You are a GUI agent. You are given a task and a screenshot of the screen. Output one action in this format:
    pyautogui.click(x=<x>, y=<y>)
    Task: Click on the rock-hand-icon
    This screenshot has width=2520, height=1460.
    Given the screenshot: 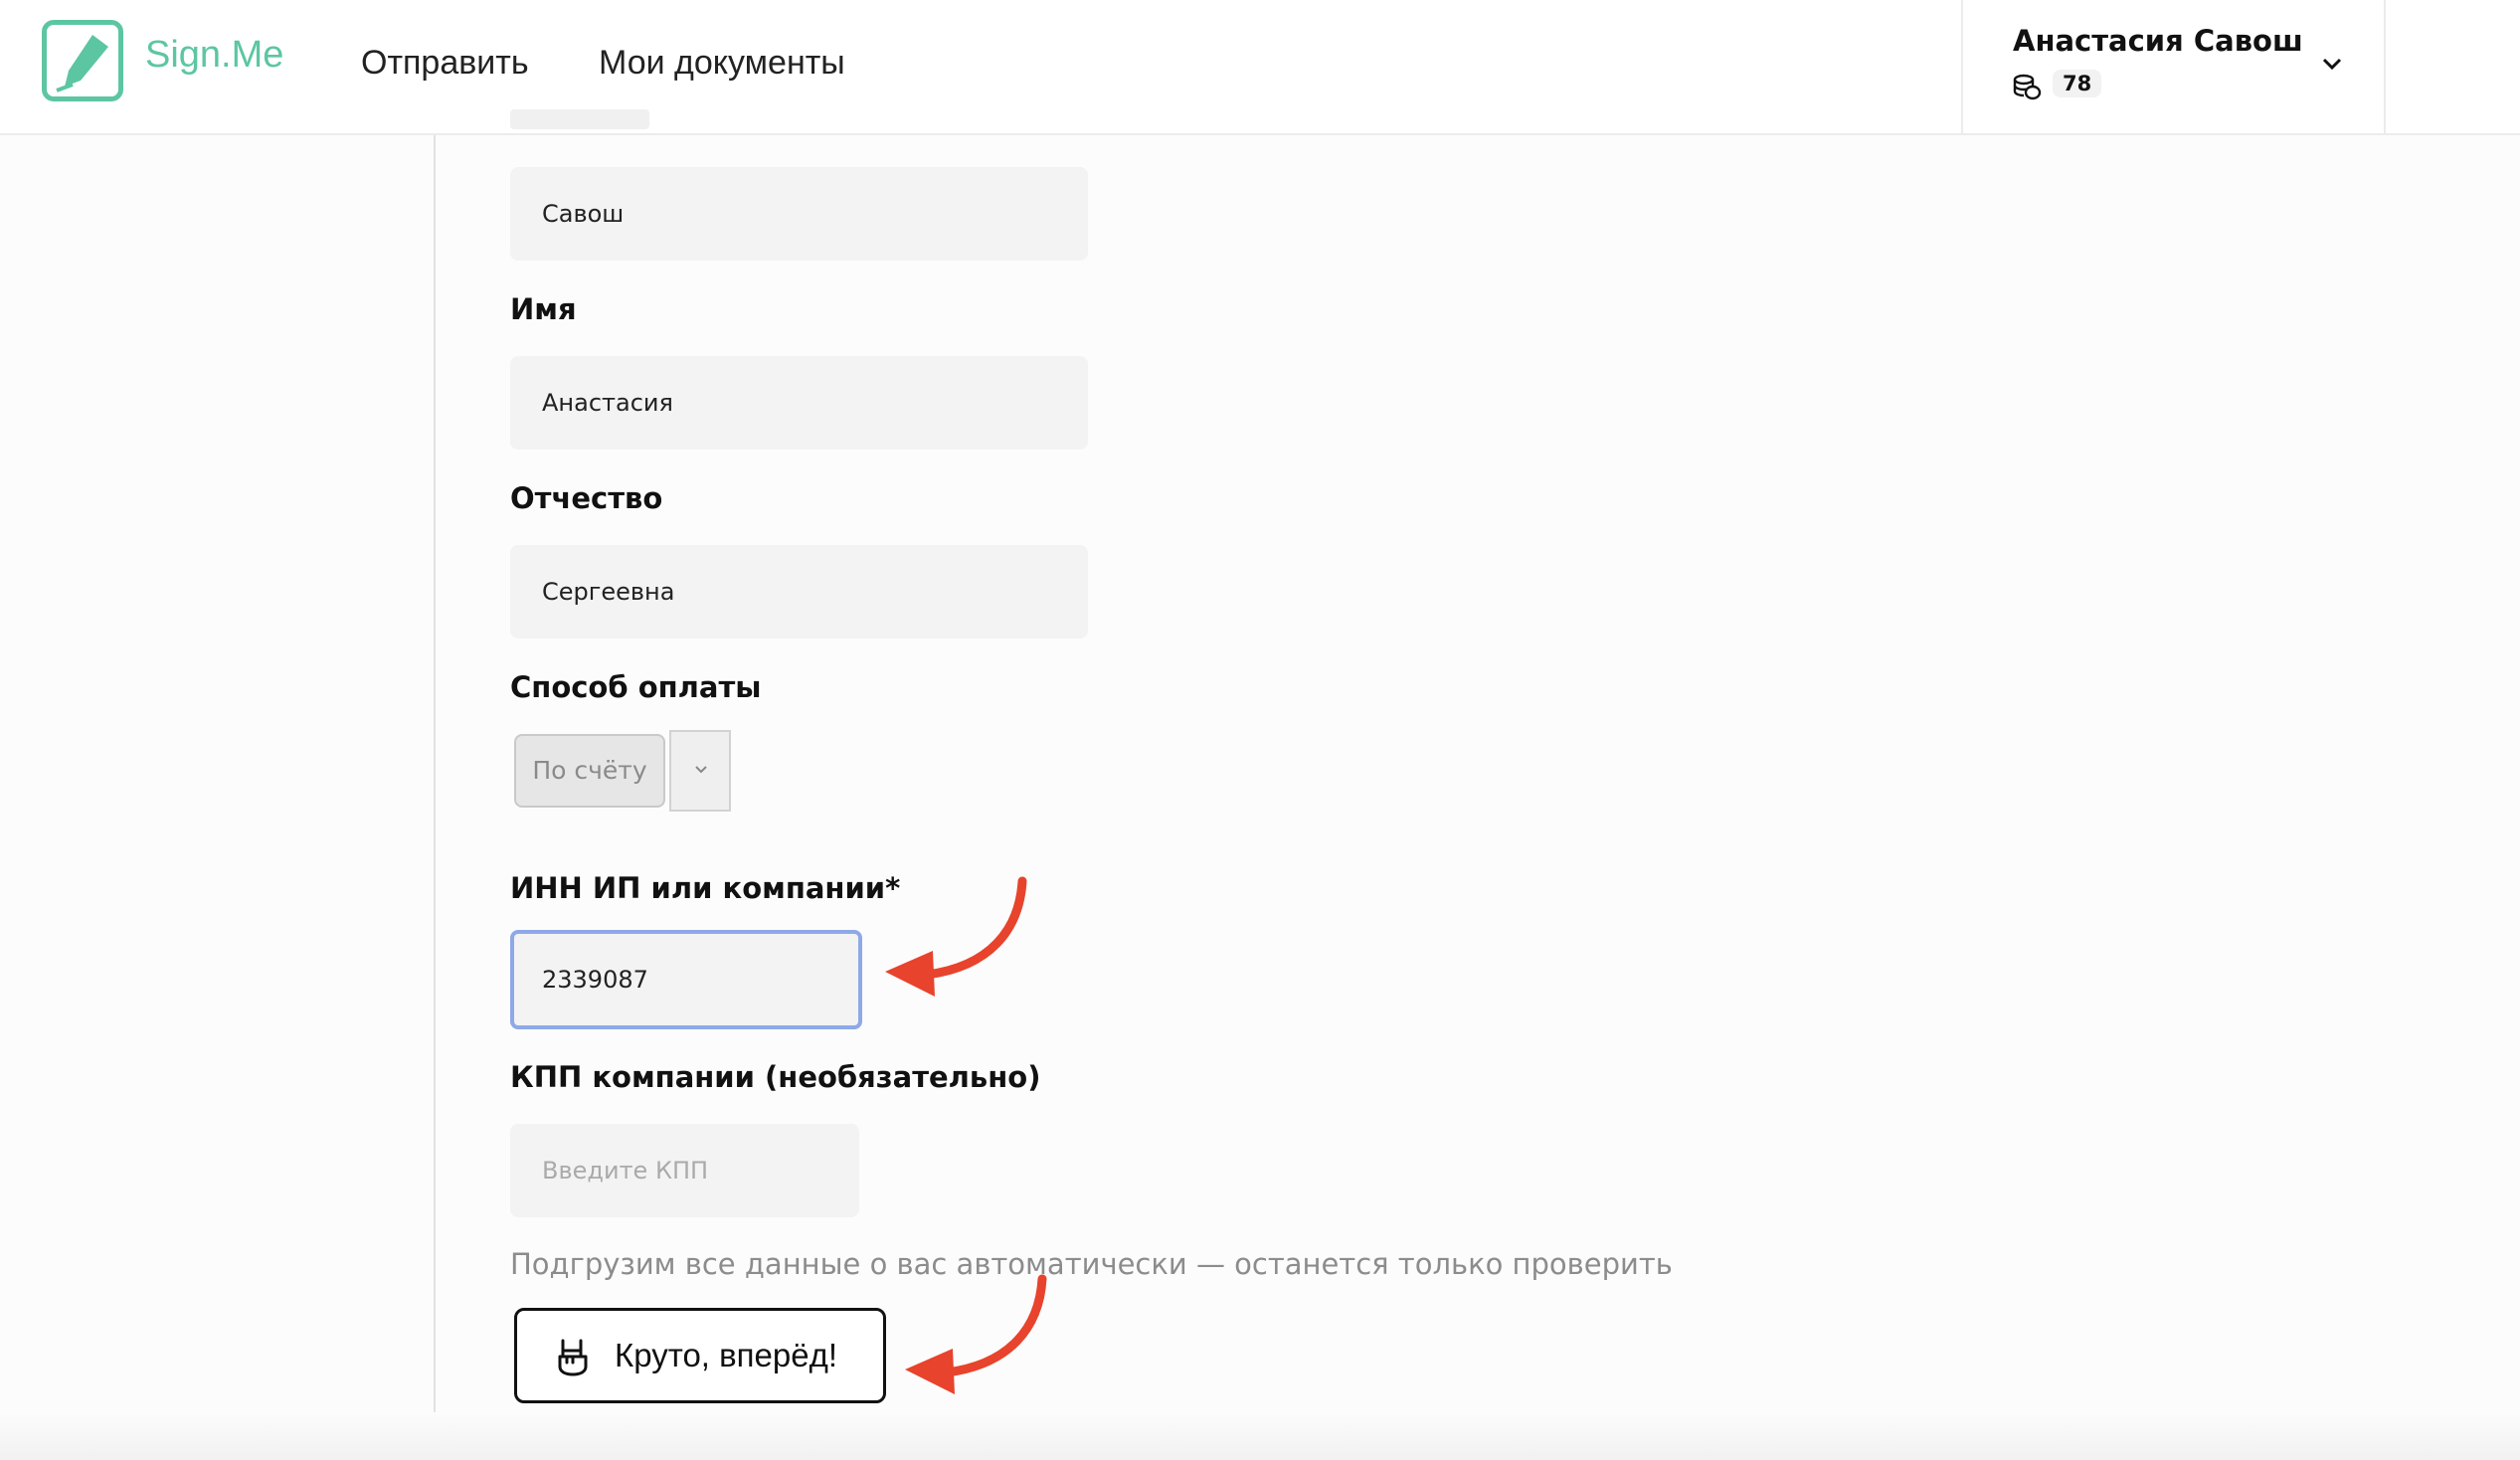 What is the action you would take?
    pyautogui.click(x=573, y=1357)
    